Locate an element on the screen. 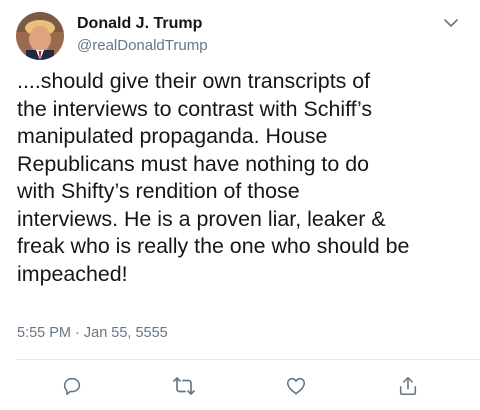 Image resolution: width=480 pixels, height=410 pixels. avatar is located at coordinates (40, 36).